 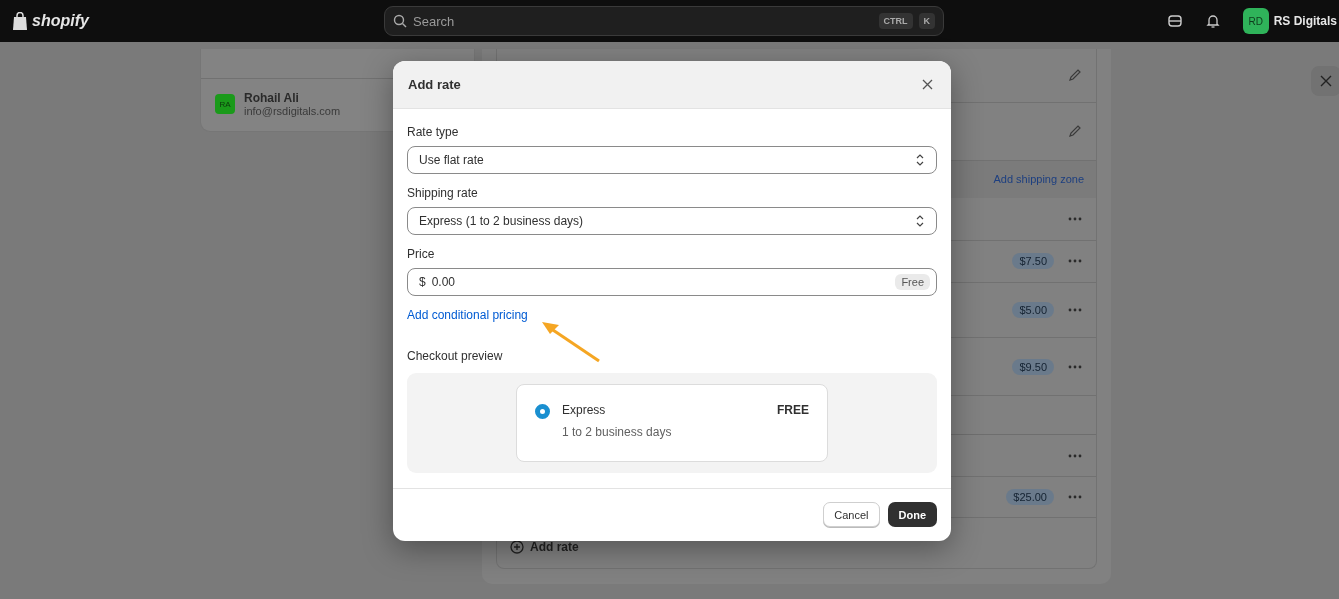 I want to click on store-name: RS Digitals, so click(x=1306, y=21).